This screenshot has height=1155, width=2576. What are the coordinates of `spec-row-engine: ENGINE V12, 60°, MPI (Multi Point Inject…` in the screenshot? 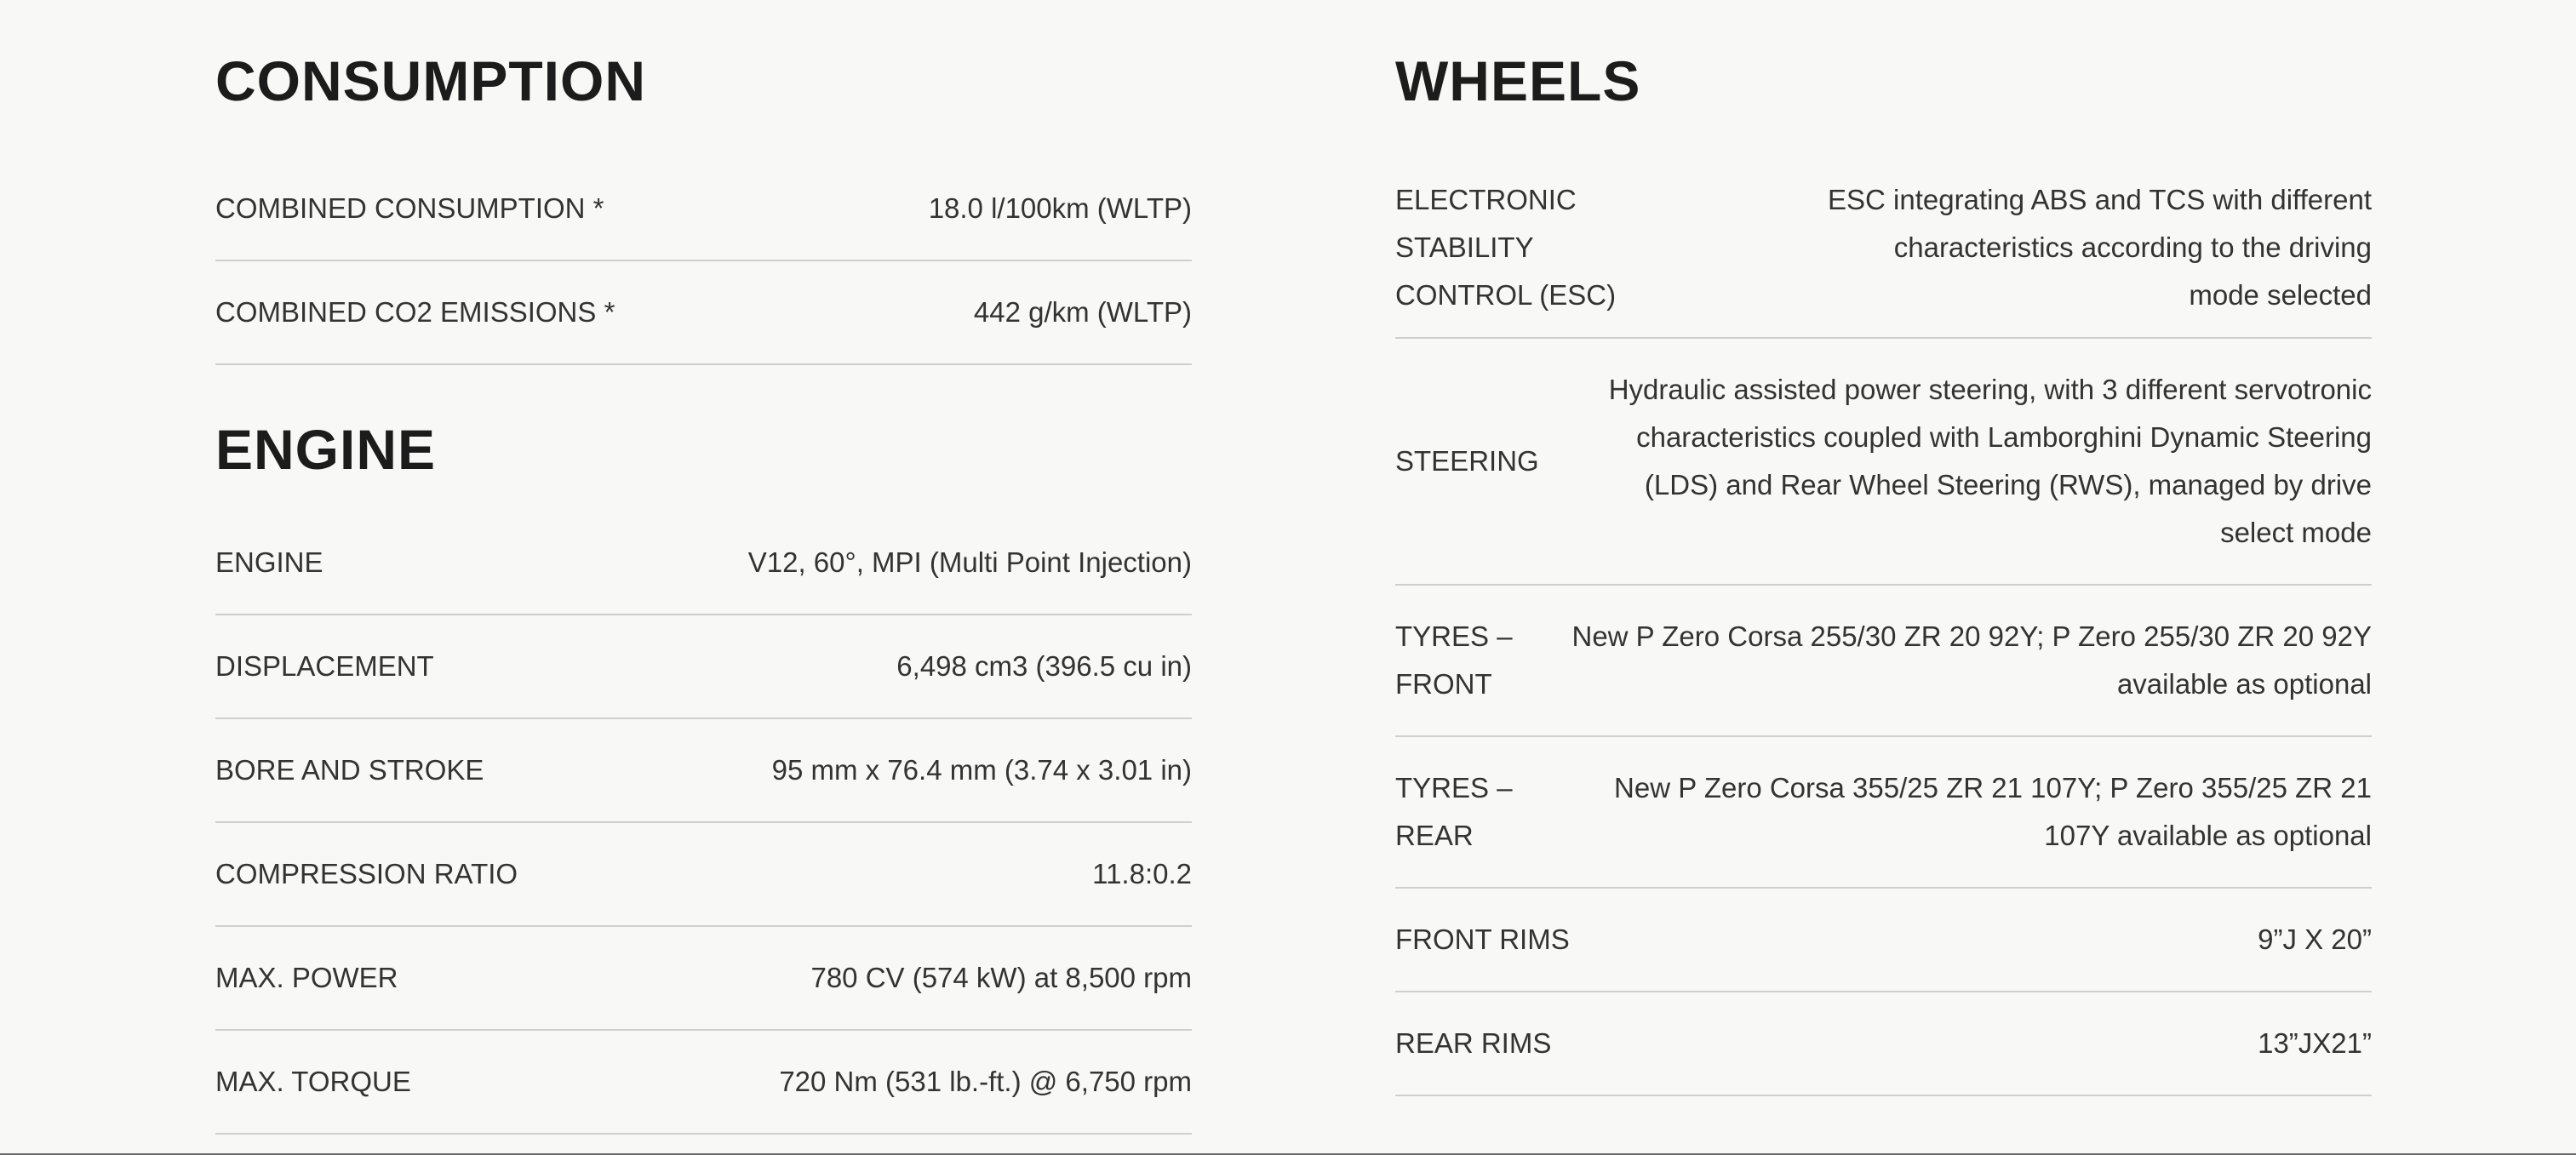 It's located at (703, 563).